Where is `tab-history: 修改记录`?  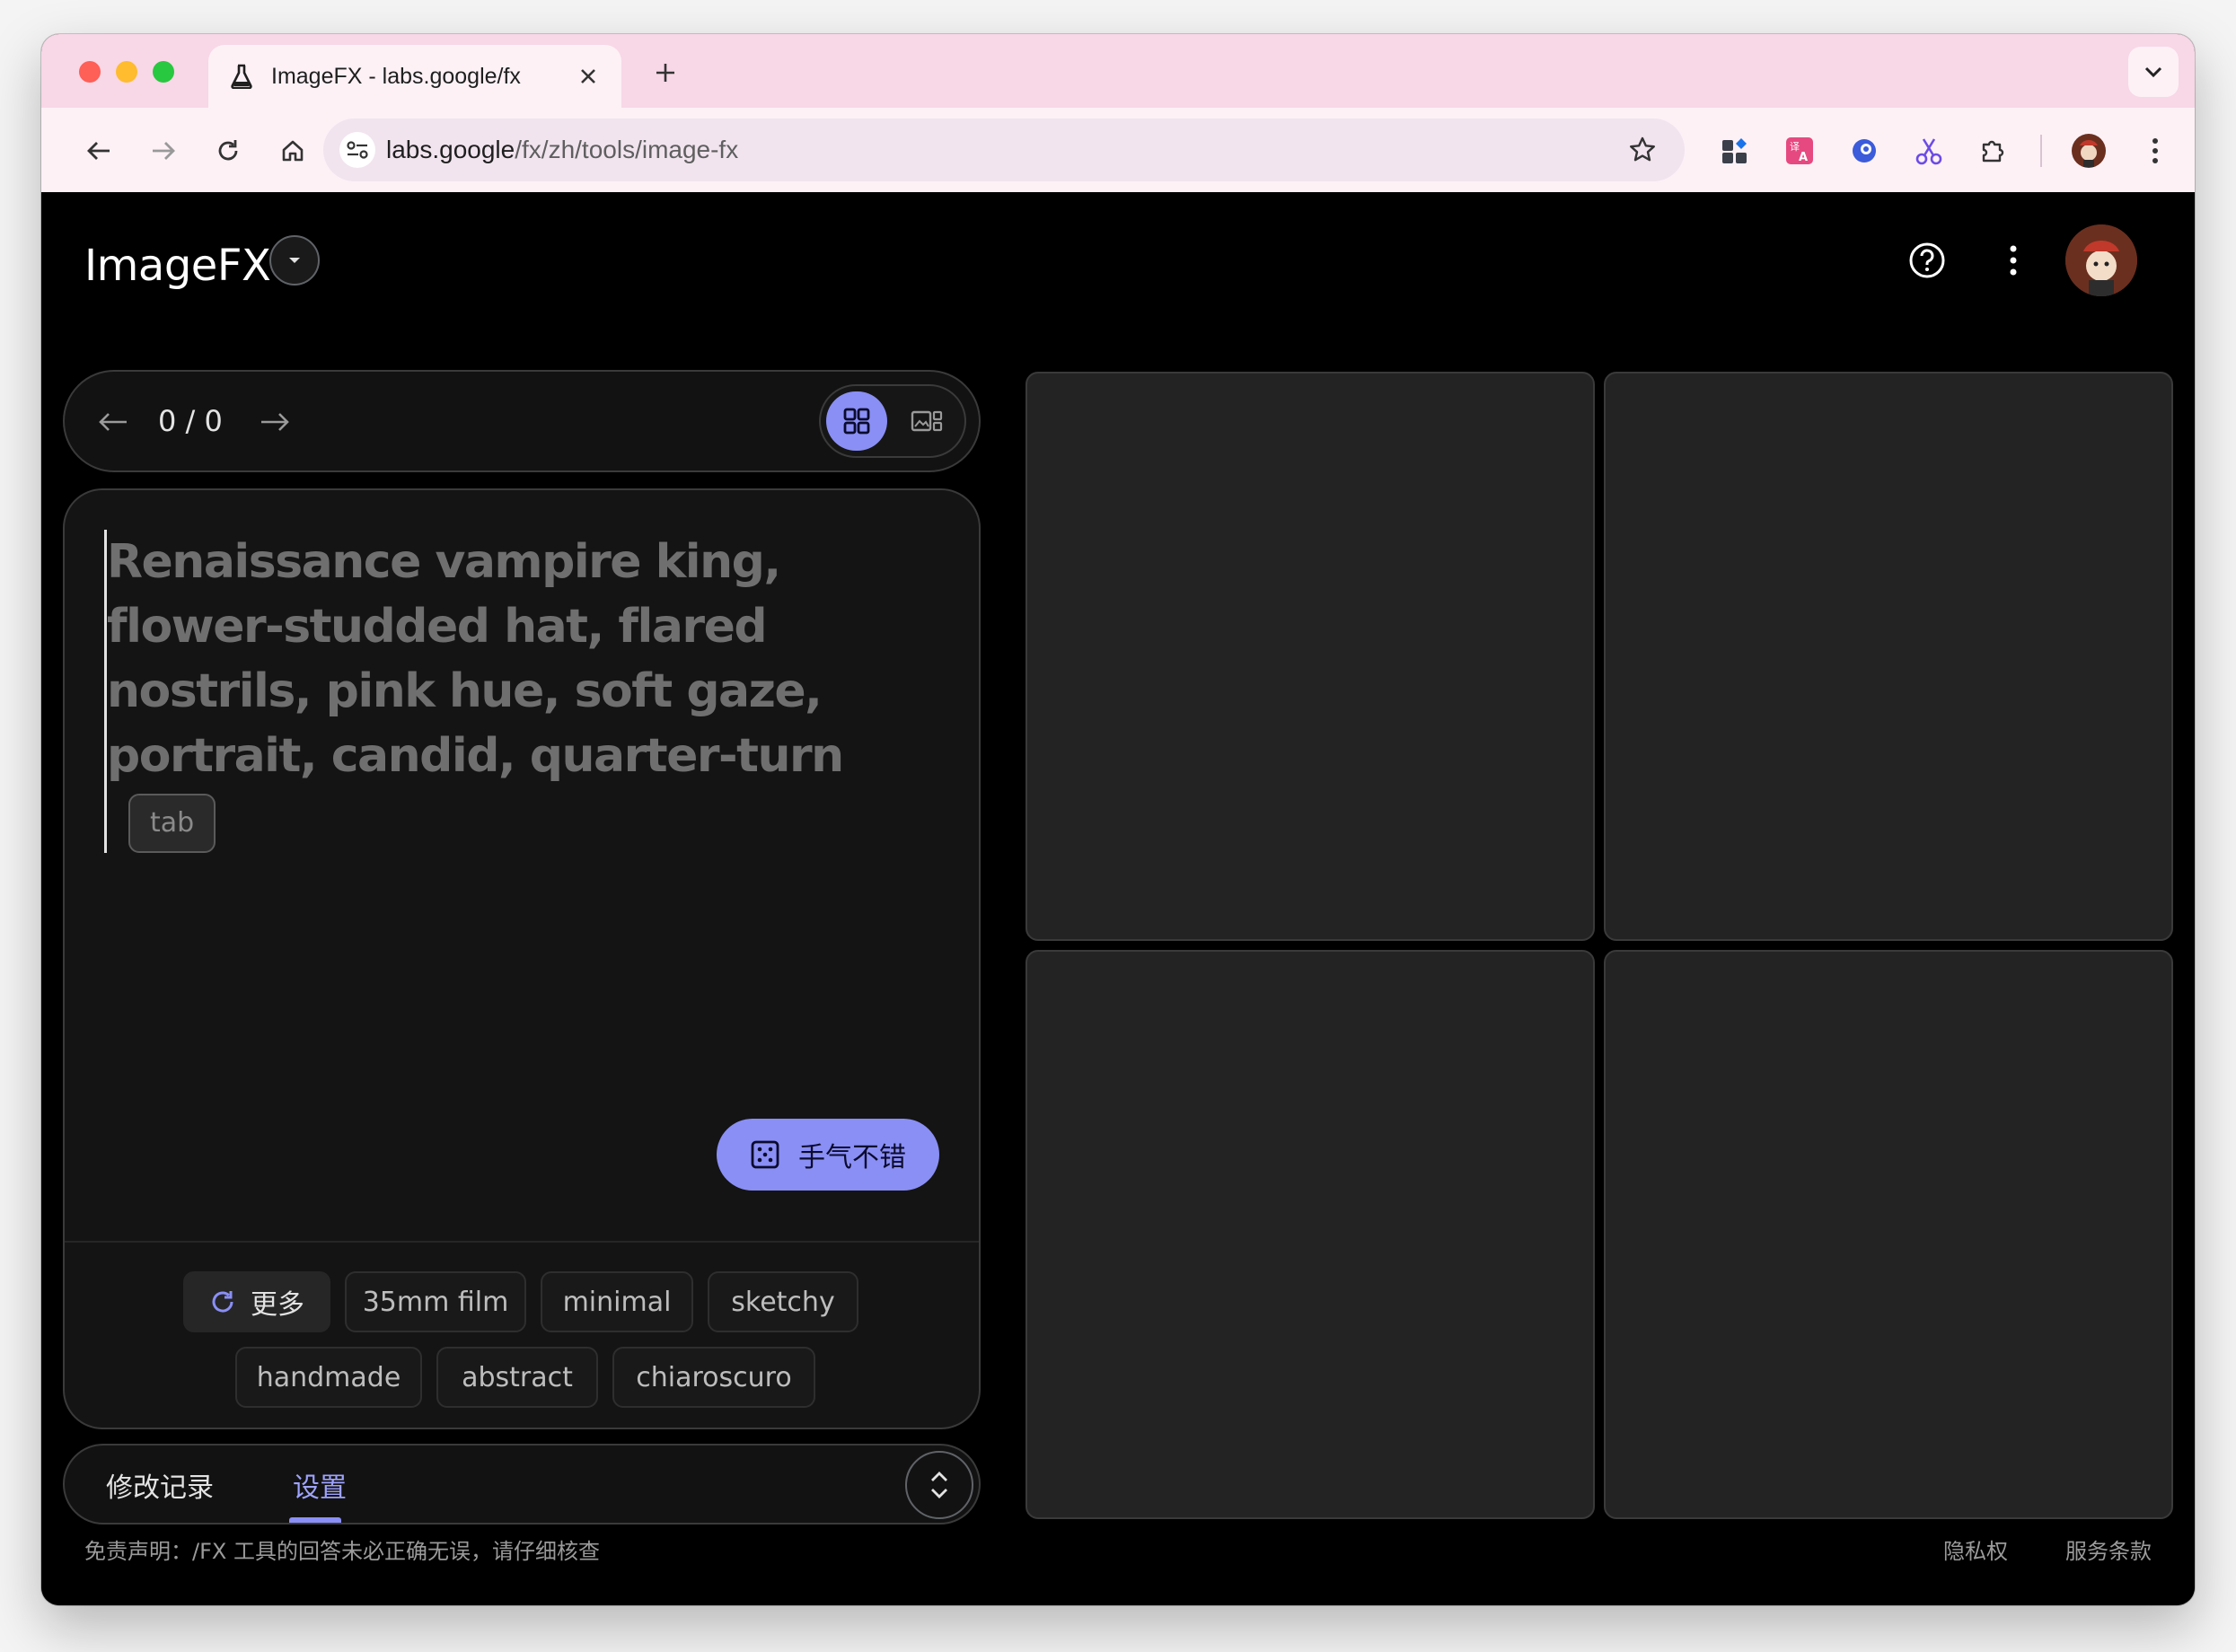 tab-history: 修改记录 is located at coordinates (160, 1485).